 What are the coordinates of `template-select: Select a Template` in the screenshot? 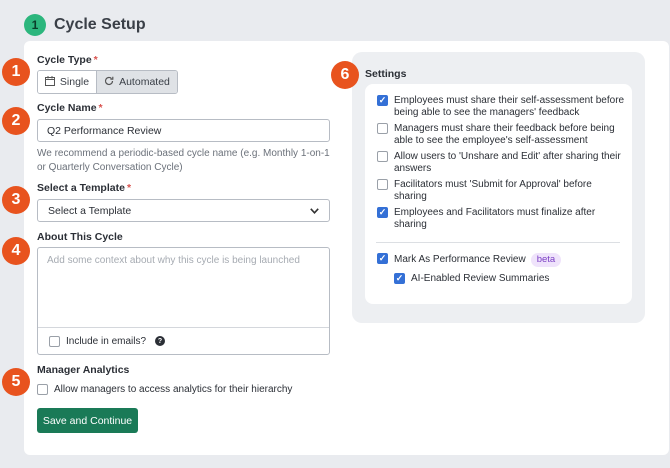 It's located at (183, 210).